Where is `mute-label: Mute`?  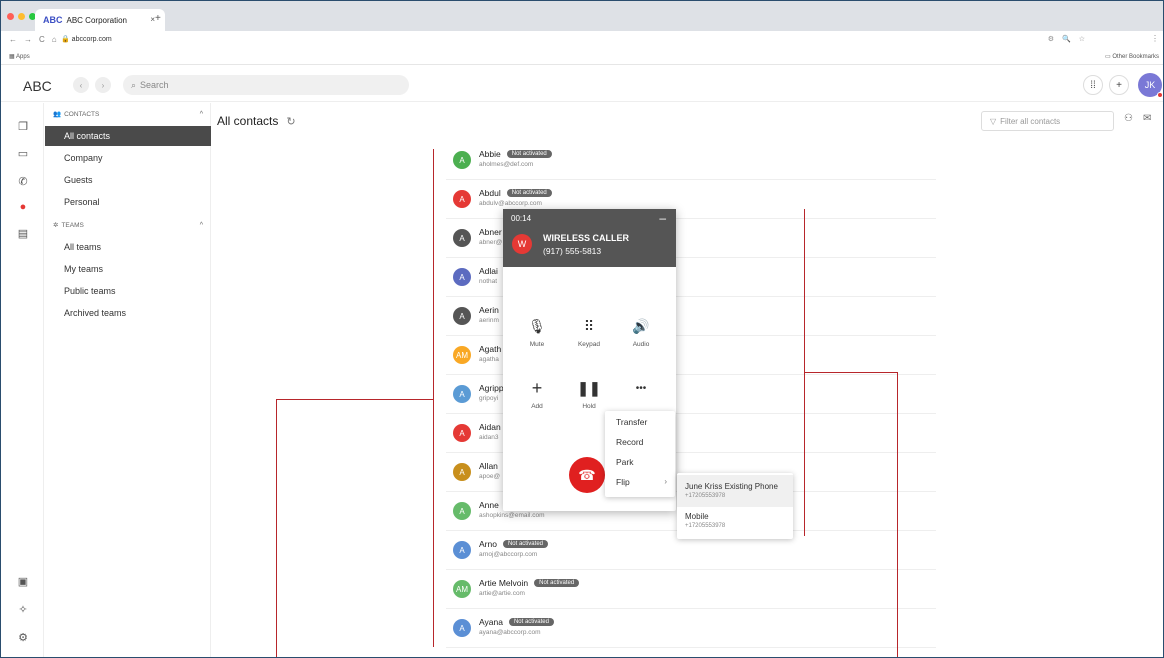 mute-label: Mute is located at coordinates (537, 344).